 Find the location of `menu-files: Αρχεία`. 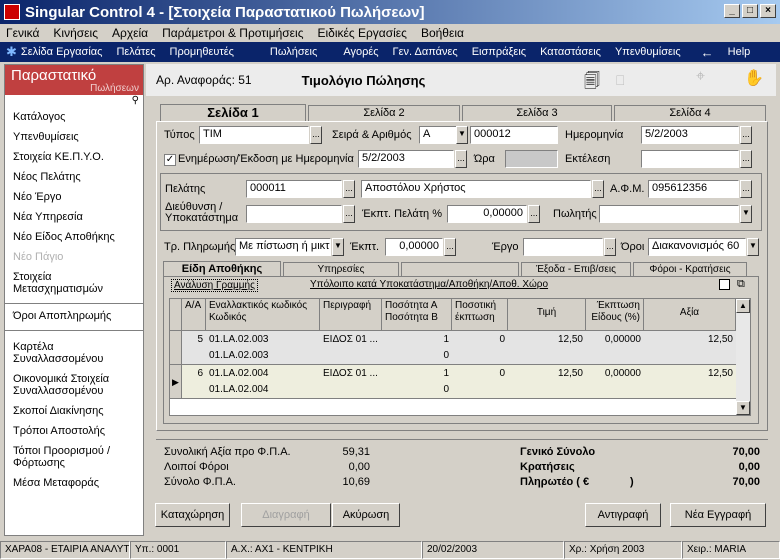

menu-files: Αρχεία is located at coordinates (130, 33).